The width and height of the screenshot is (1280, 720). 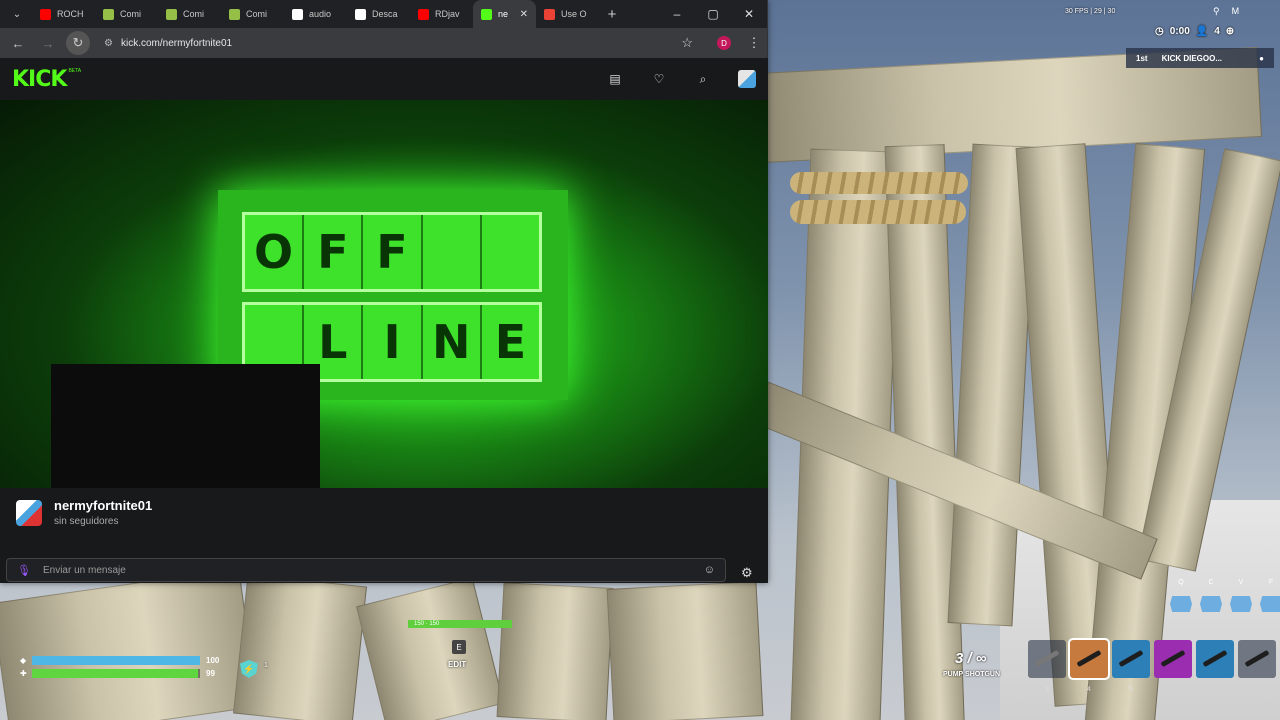 I want to click on user-avatar, so click(x=747, y=79).